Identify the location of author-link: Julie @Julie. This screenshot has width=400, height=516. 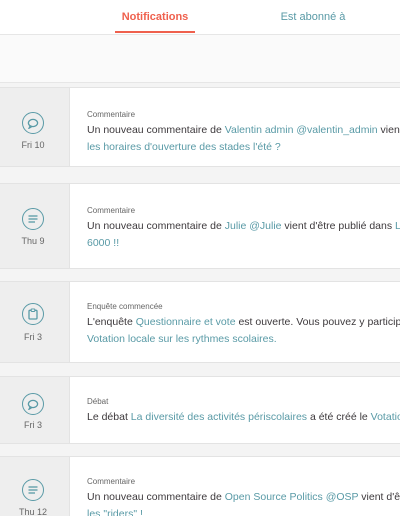
(253, 226).